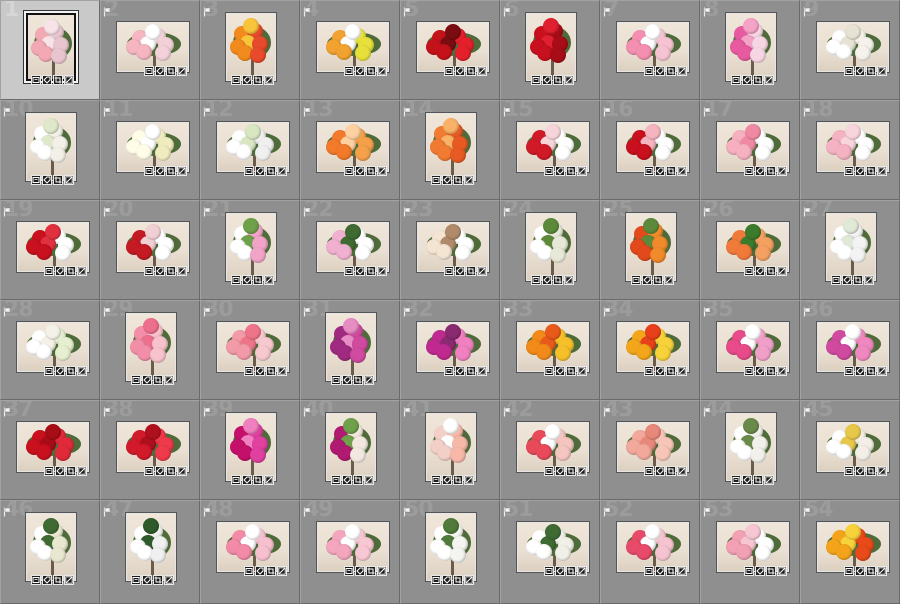  What do you see at coordinates (50, 350) in the screenshot?
I see `grid-cell: 28` at bounding box center [50, 350].